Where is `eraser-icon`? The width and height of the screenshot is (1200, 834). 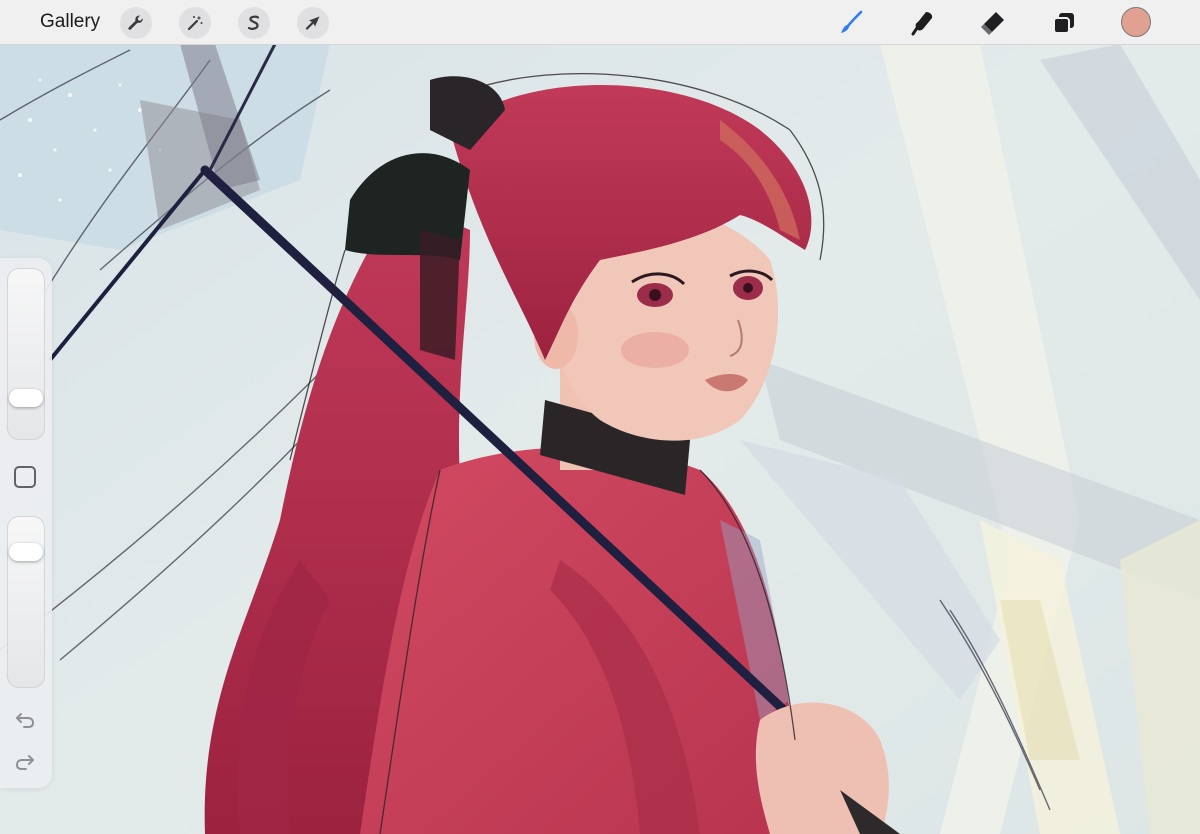
eraser-icon is located at coordinates (992, 23).